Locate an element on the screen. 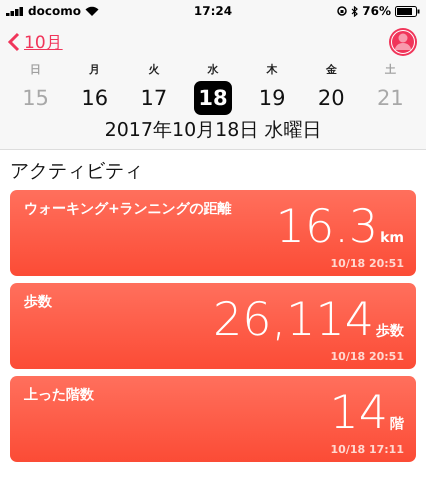 The image size is (426, 500). wifi-icon is located at coordinates (91, 11).